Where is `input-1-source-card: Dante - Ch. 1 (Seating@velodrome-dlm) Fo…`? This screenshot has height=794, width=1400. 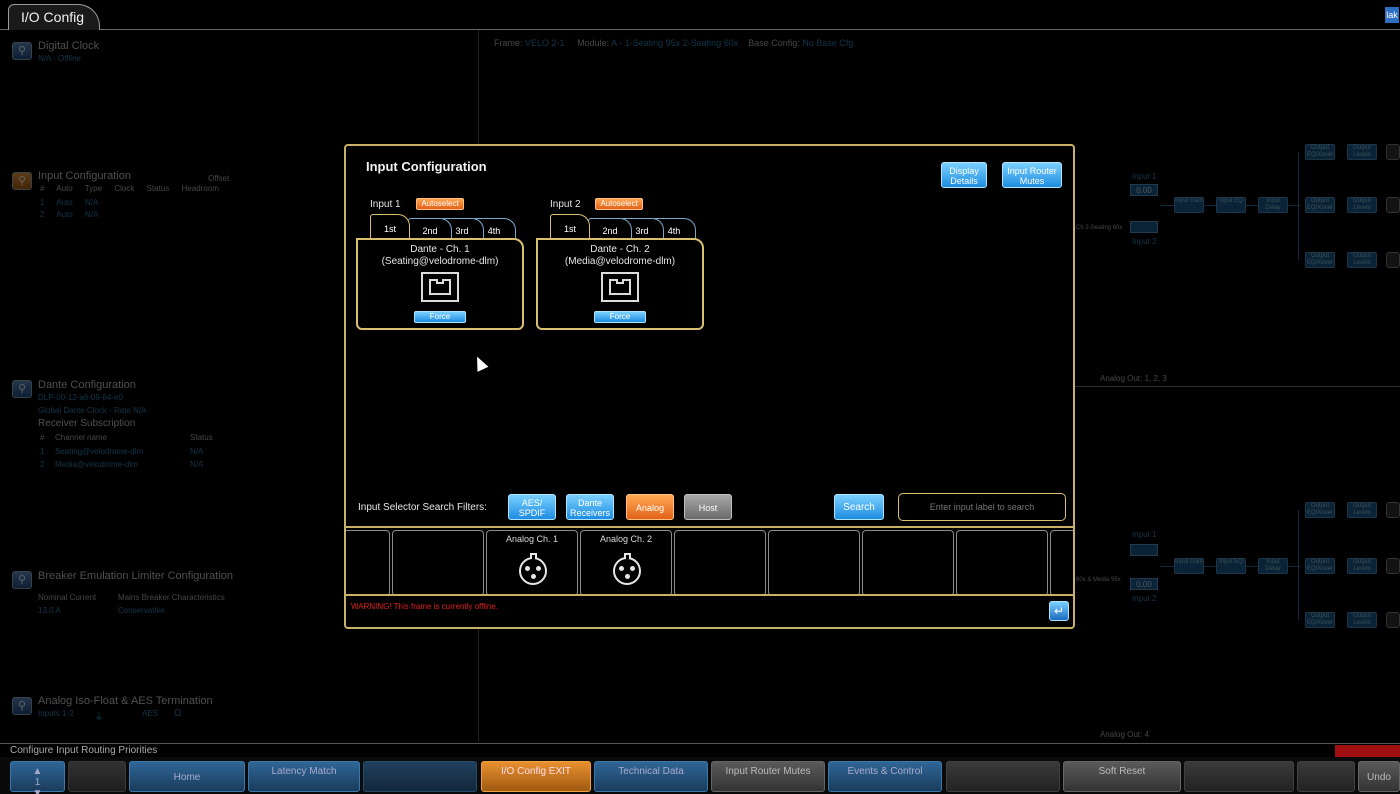
input-1-source-card: Dante - Ch. 1 (Seating@velodrome-dlm) Fo… is located at coordinates (440, 284).